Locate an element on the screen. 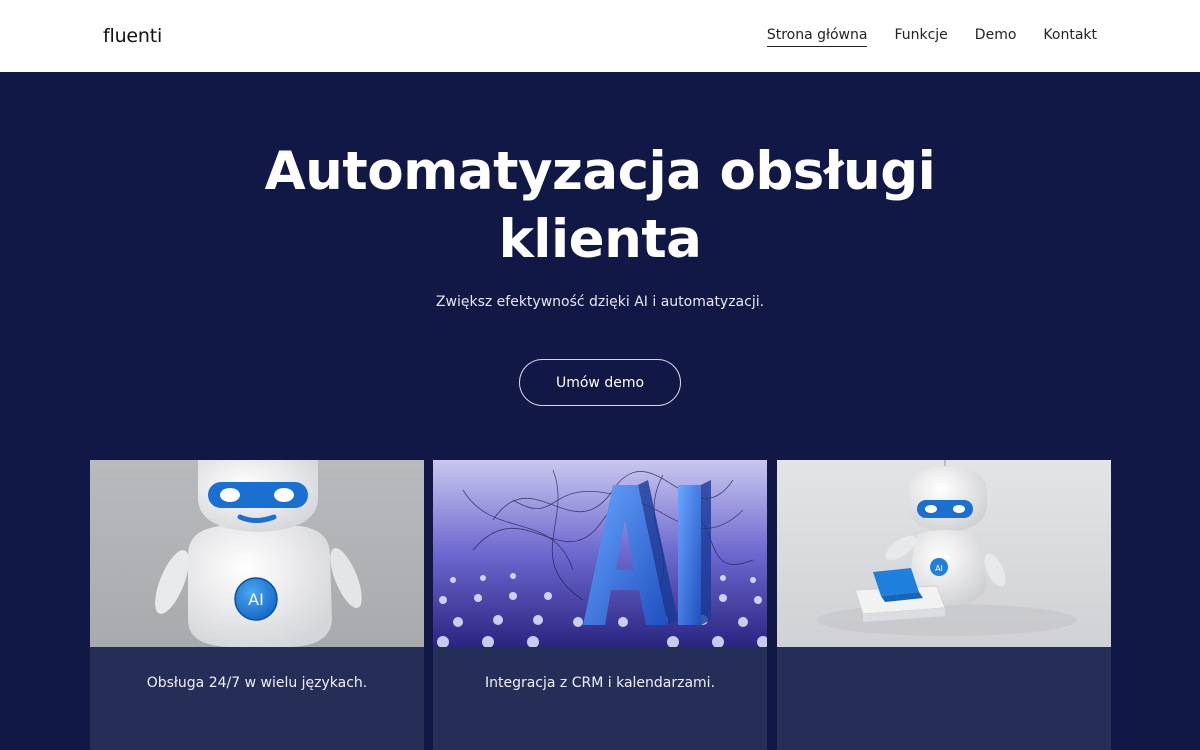 This screenshot has height=750, width=1200. main-nav: Strona główna Funkcje Demo Kontakt is located at coordinates (931, 37).